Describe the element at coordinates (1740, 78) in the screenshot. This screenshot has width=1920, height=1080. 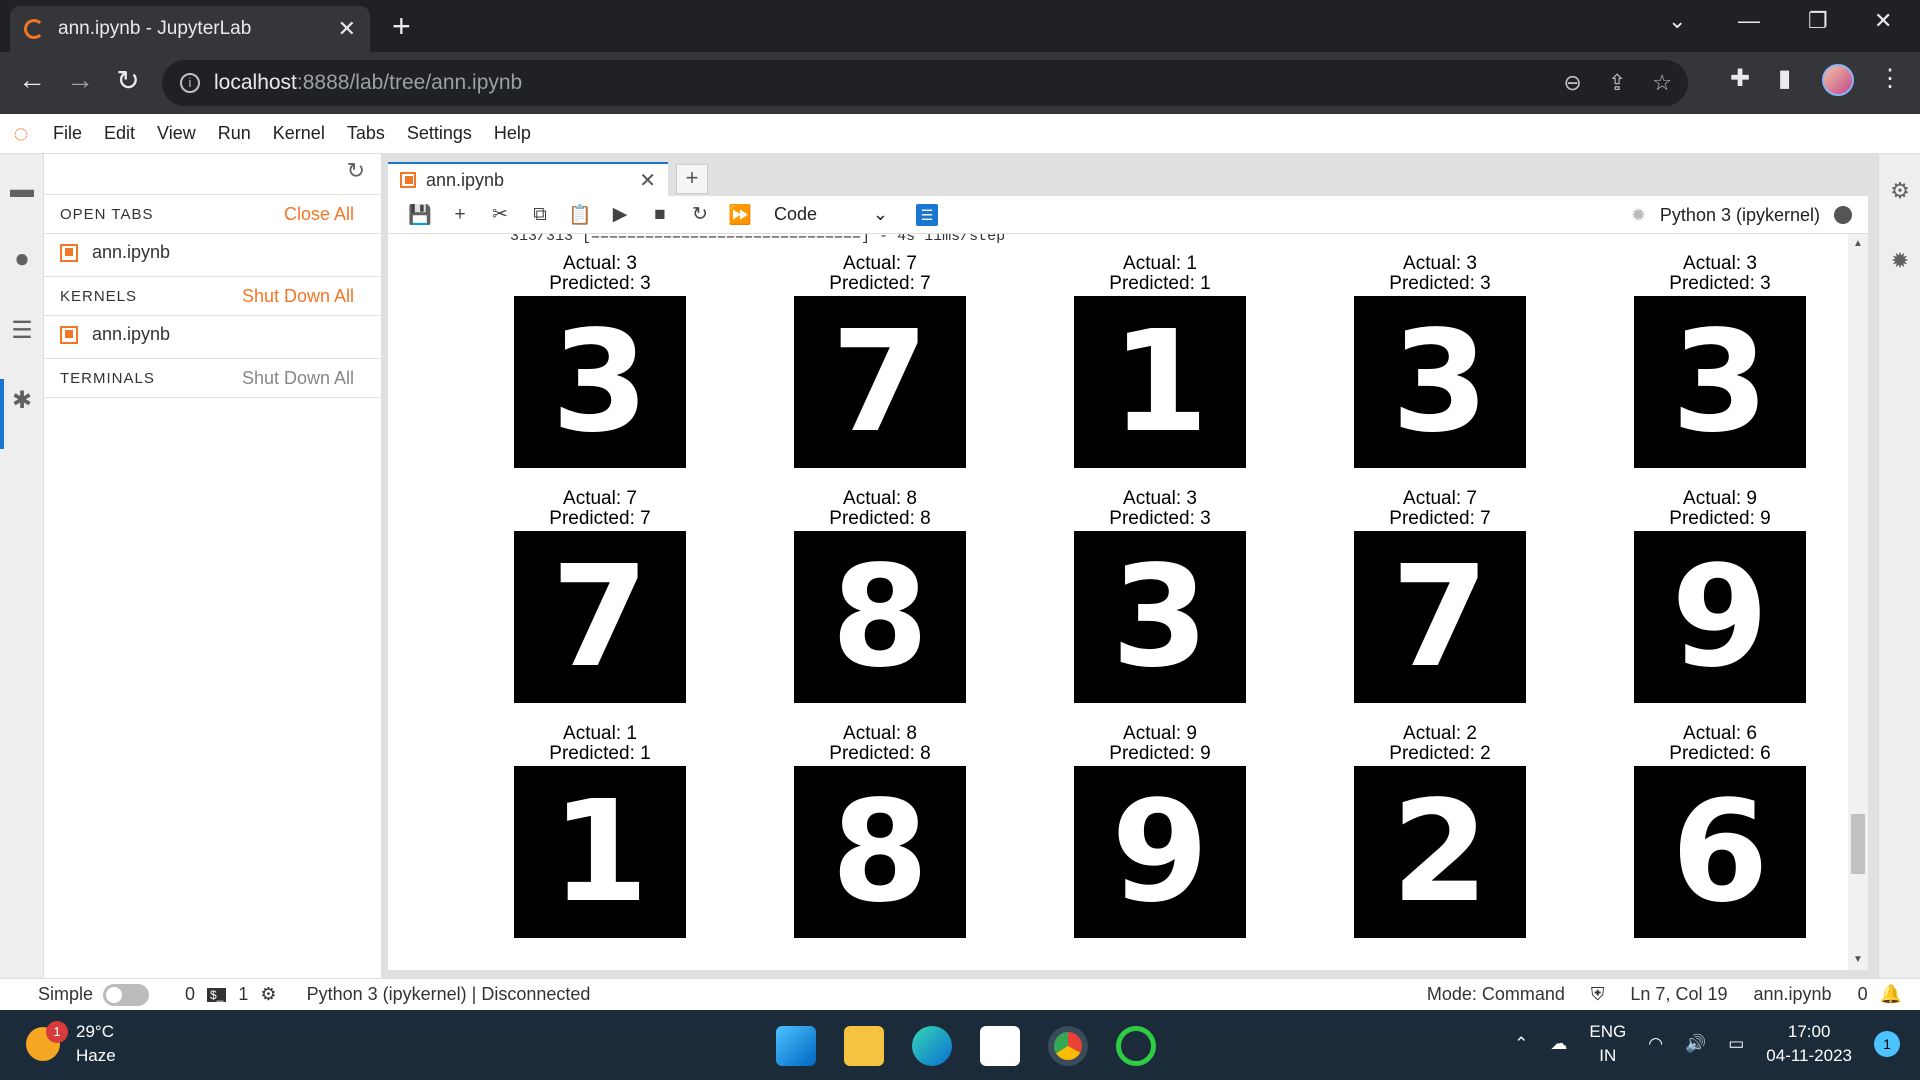
I see `extensions-icon: ✚` at that location.